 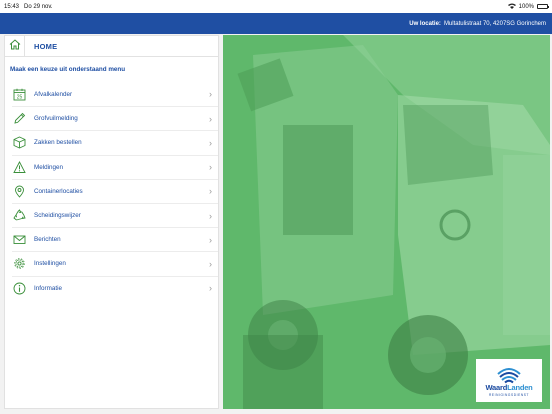 I want to click on menu-item-label: Meldingen, so click(x=49, y=167).